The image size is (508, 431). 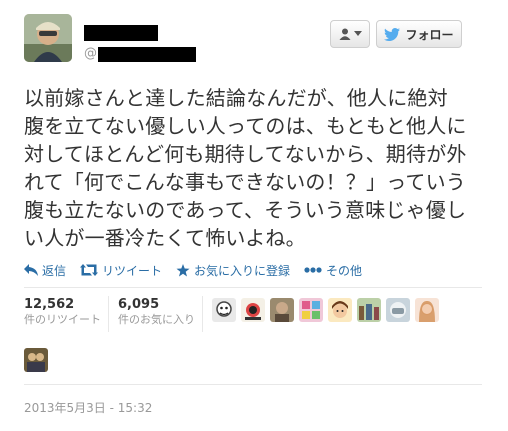 I want to click on tweet-line: い人が一番冷たくて怖いよね。, so click(x=165, y=238).